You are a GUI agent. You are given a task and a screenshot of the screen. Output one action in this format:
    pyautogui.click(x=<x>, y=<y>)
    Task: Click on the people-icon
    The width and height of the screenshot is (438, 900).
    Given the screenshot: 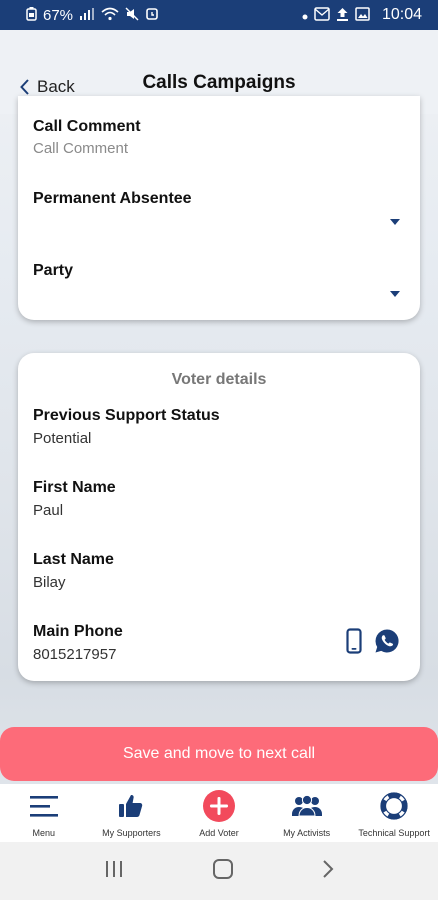 What is the action you would take?
    pyautogui.click(x=307, y=806)
    